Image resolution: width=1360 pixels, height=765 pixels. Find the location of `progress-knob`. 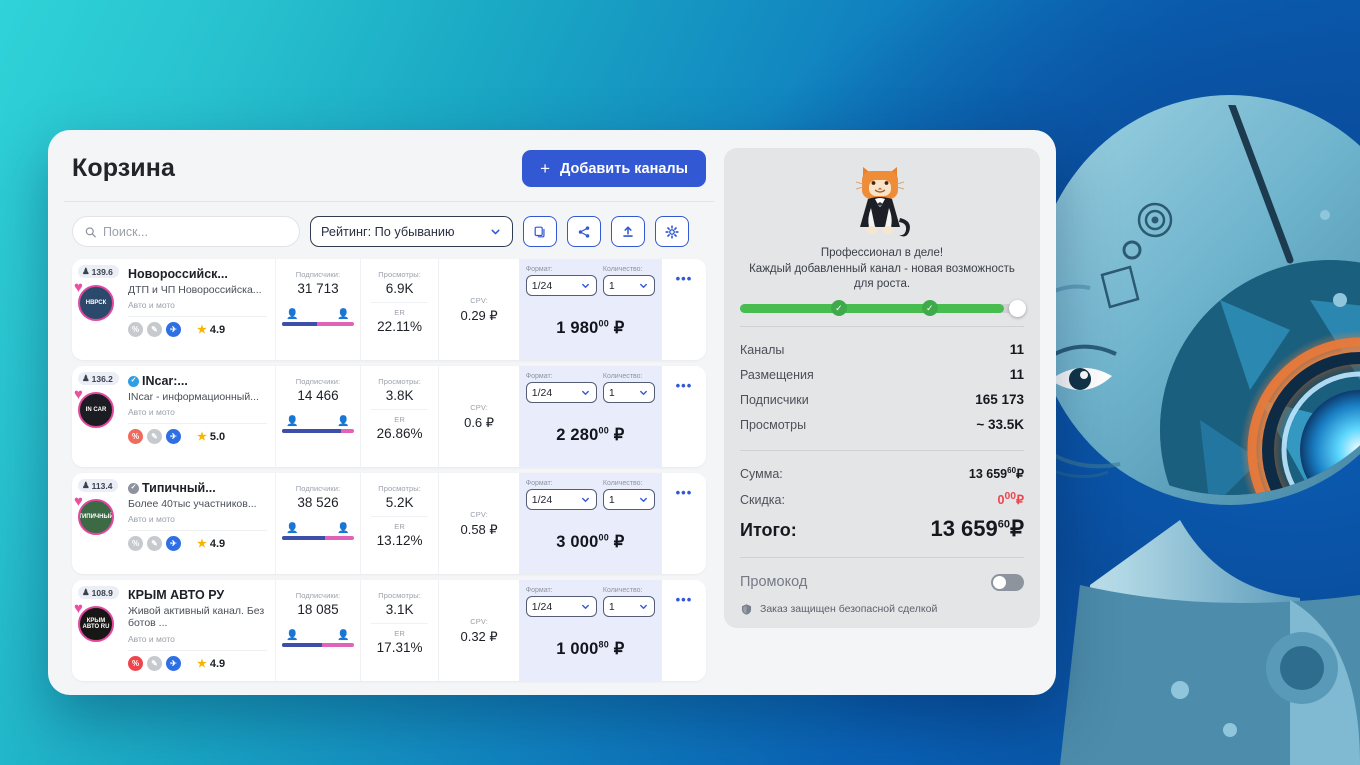

progress-knob is located at coordinates (1017, 308).